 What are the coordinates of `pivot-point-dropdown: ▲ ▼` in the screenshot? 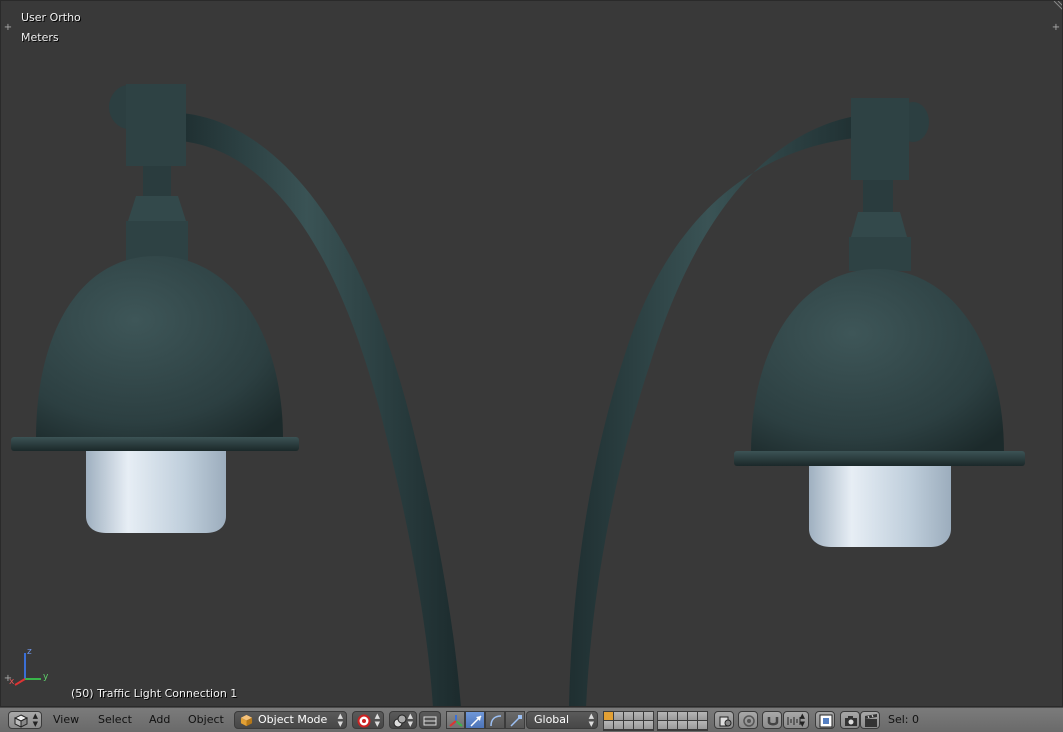 It's located at (403, 720).